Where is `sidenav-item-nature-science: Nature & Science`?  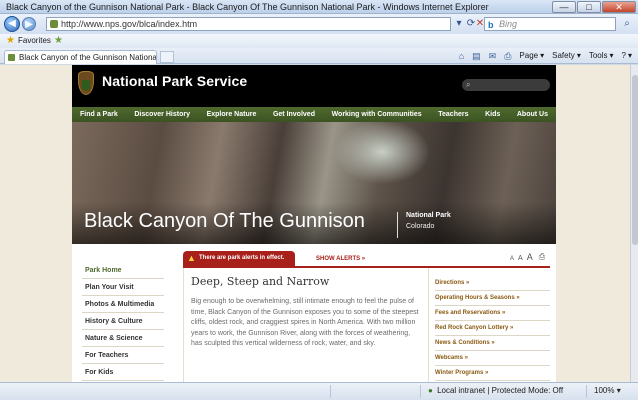
sidenav-item-nature-science: Nature & Science is located at coordinates (123, 338).